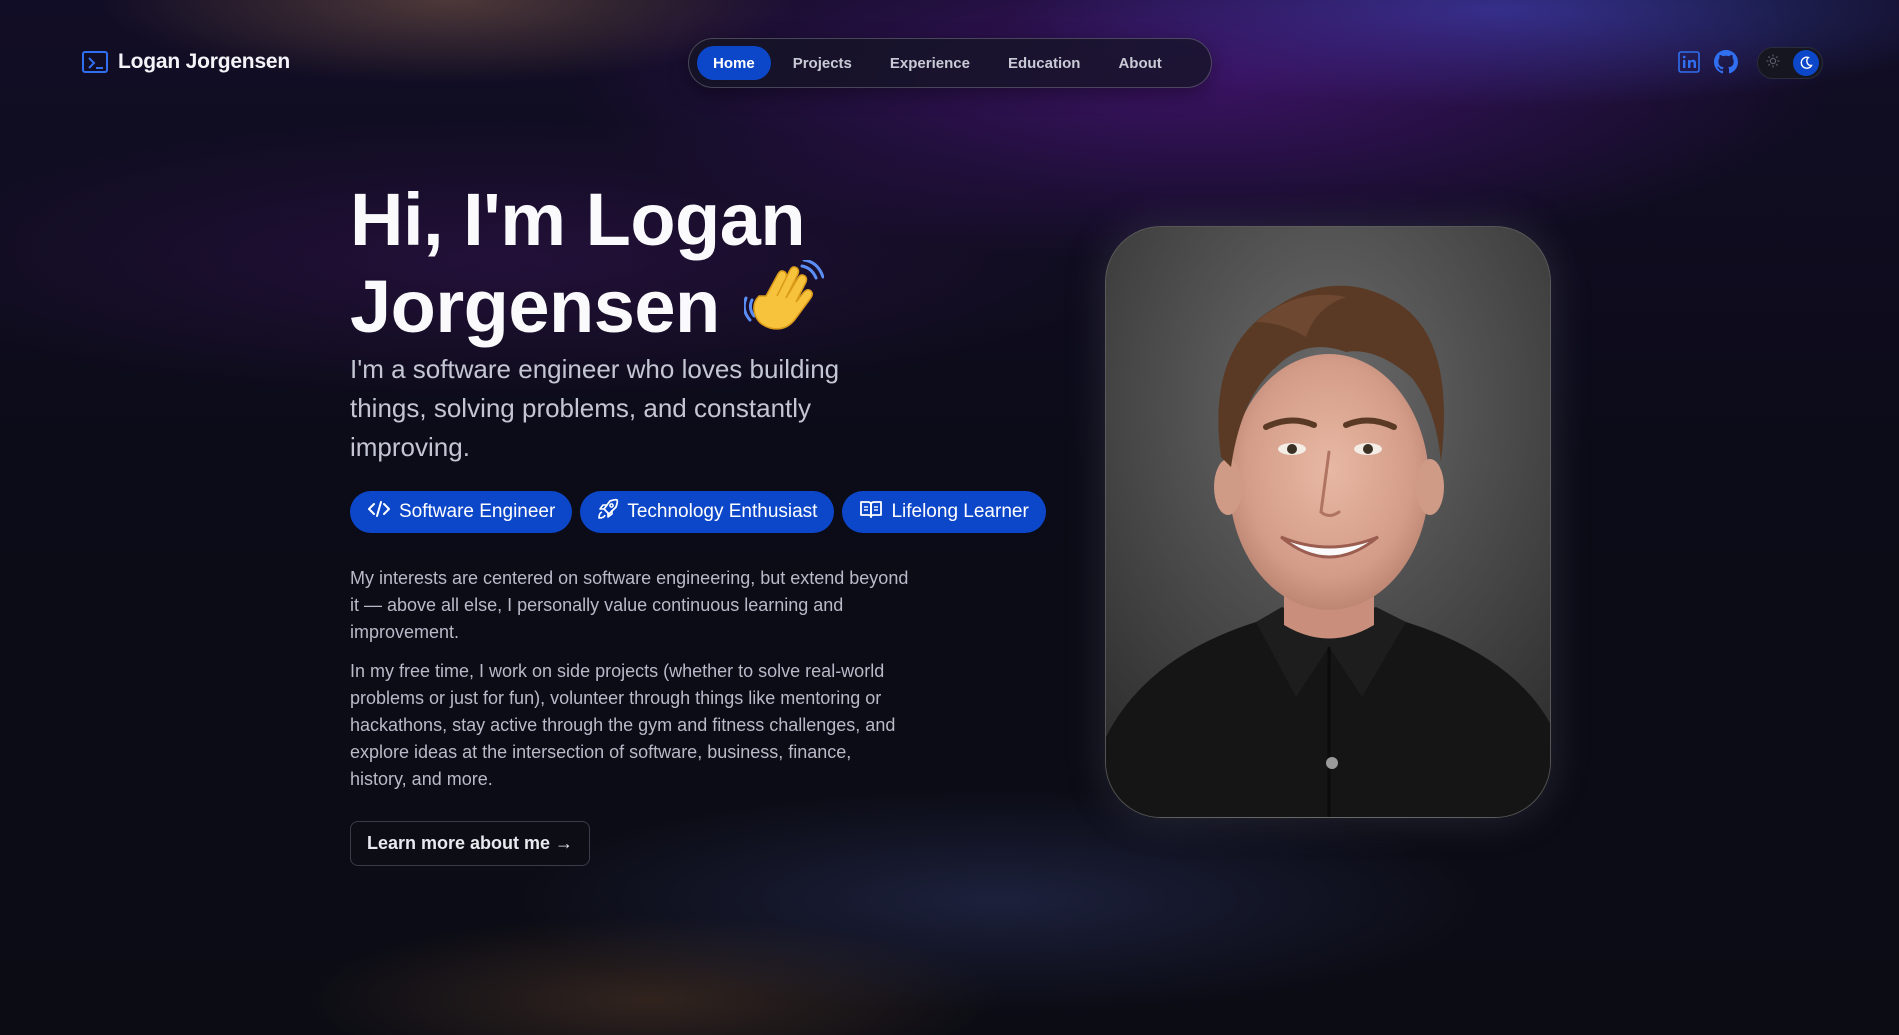 This screenshot has height=1035, width=1899. I want to click on tag-software-engineer: Software Engineer, so click(461, 512).